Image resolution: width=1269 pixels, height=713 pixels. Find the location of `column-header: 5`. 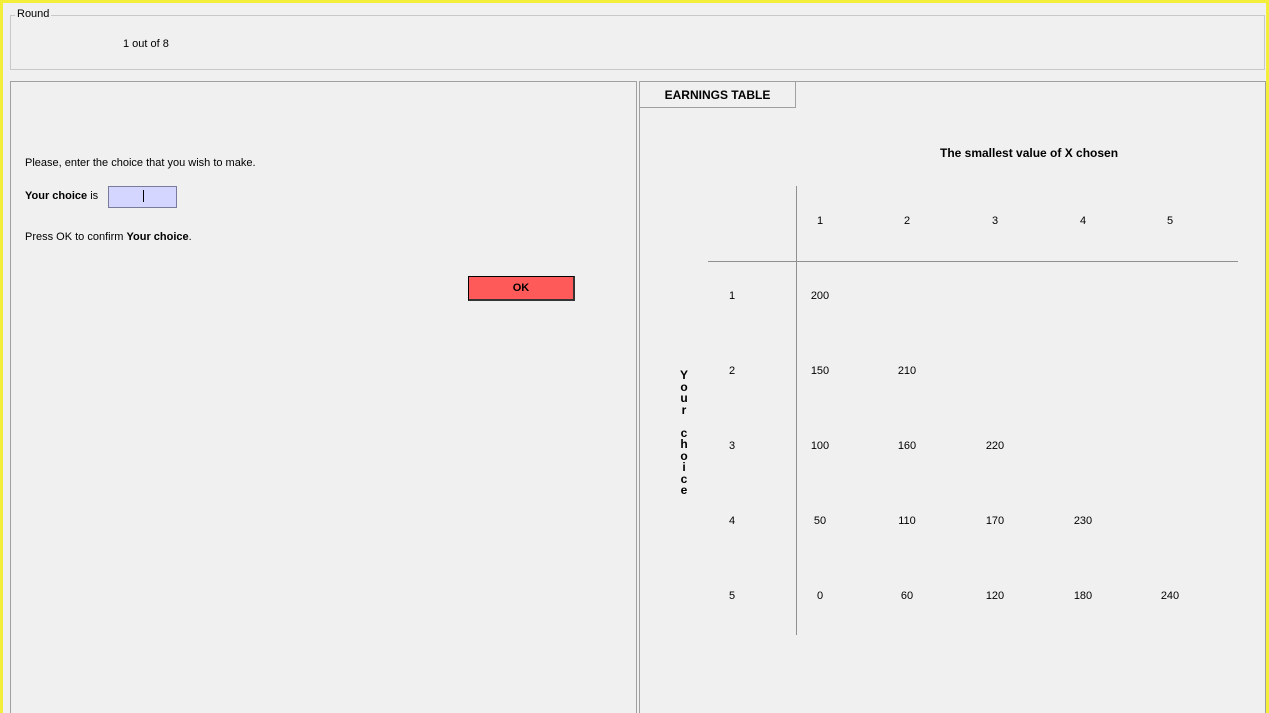

column-header: 5 is located at coordinates (1170, 221).